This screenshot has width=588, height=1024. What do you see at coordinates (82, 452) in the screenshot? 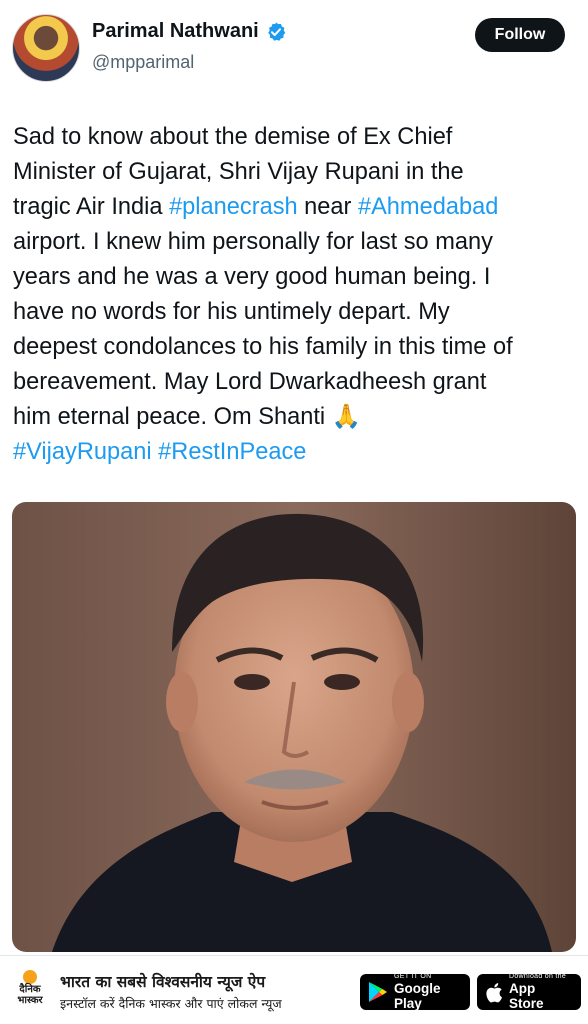
I see `hashtag-link: #VijayRupani` at bounding box center [82, 452].